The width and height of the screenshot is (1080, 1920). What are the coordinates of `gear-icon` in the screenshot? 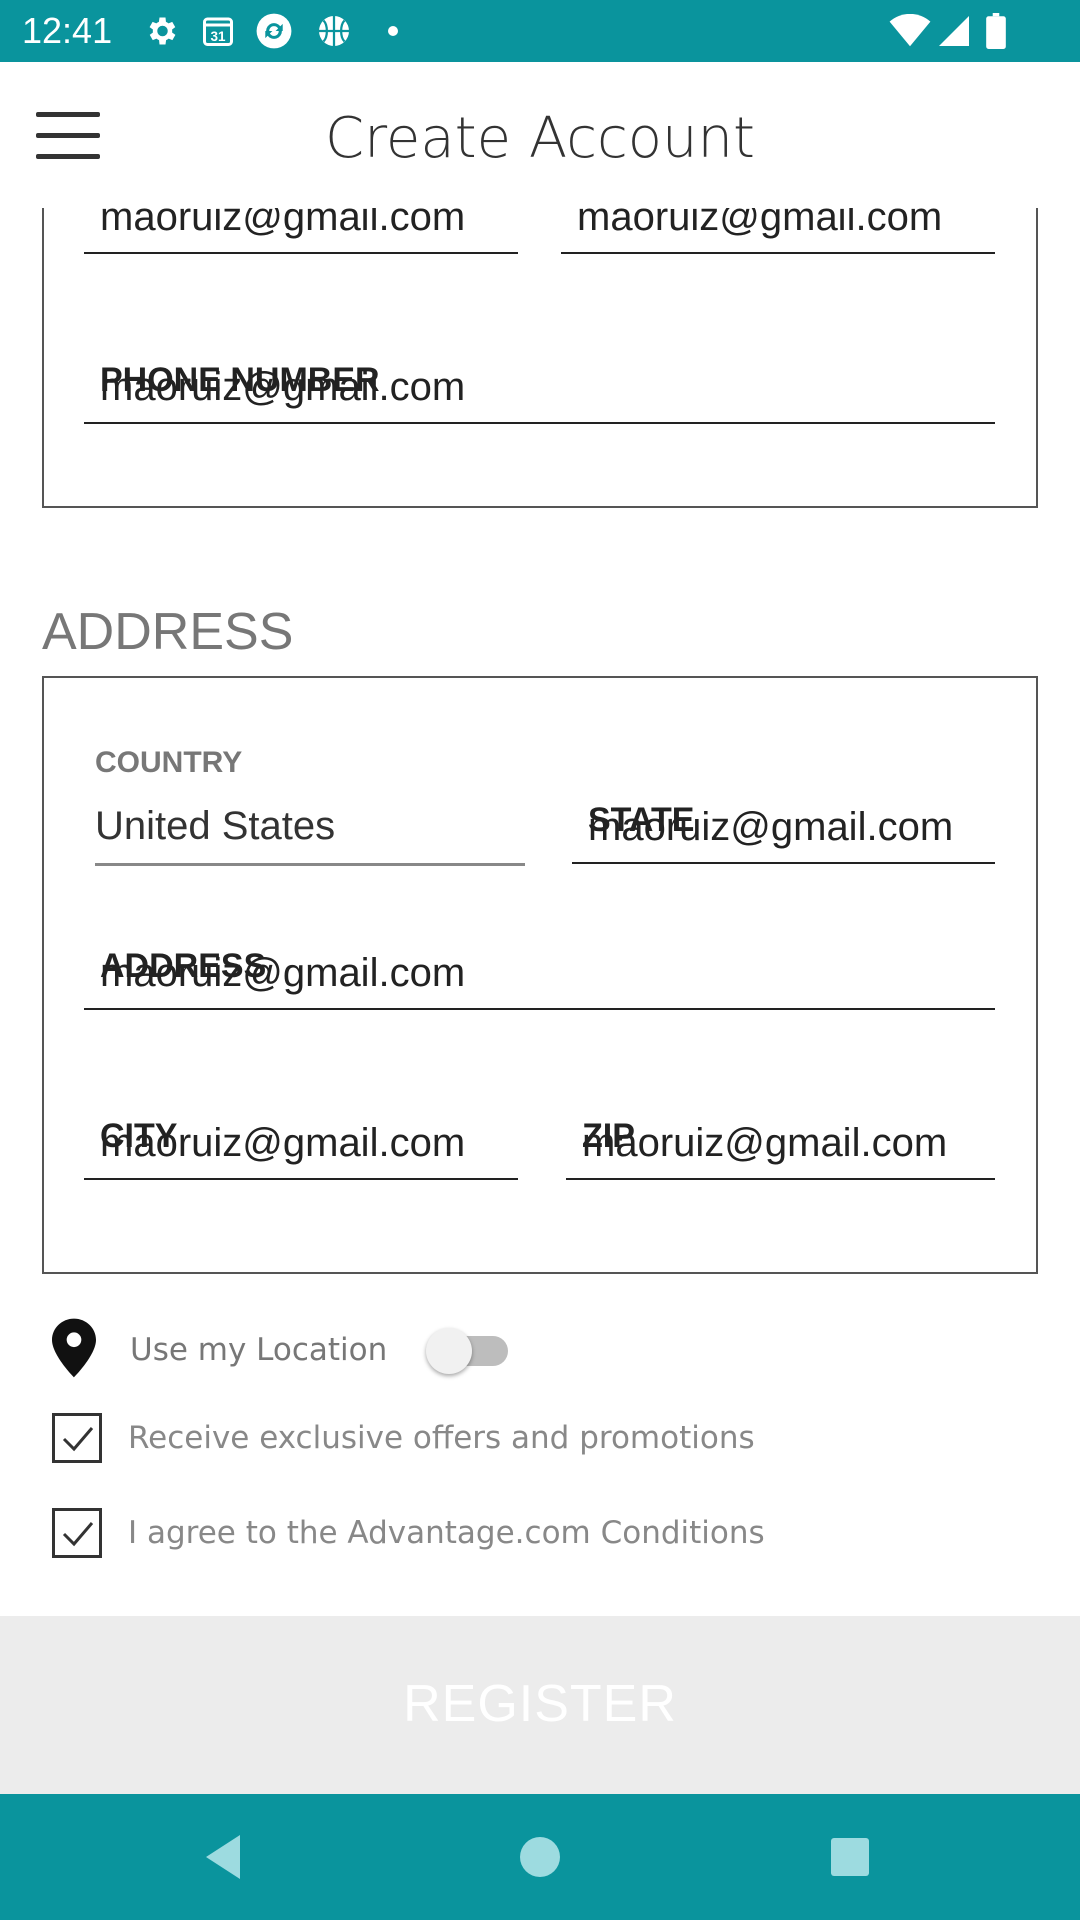 It's located at (161, 31).